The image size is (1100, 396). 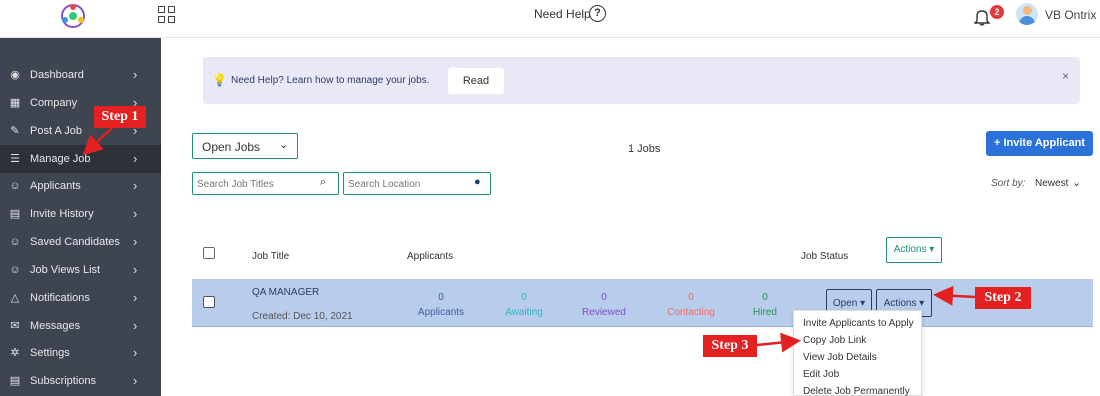 What do you see at coordinates (476, 81) in the screenshot?
I see `read-button: Read` at bounding box center [476, 81].